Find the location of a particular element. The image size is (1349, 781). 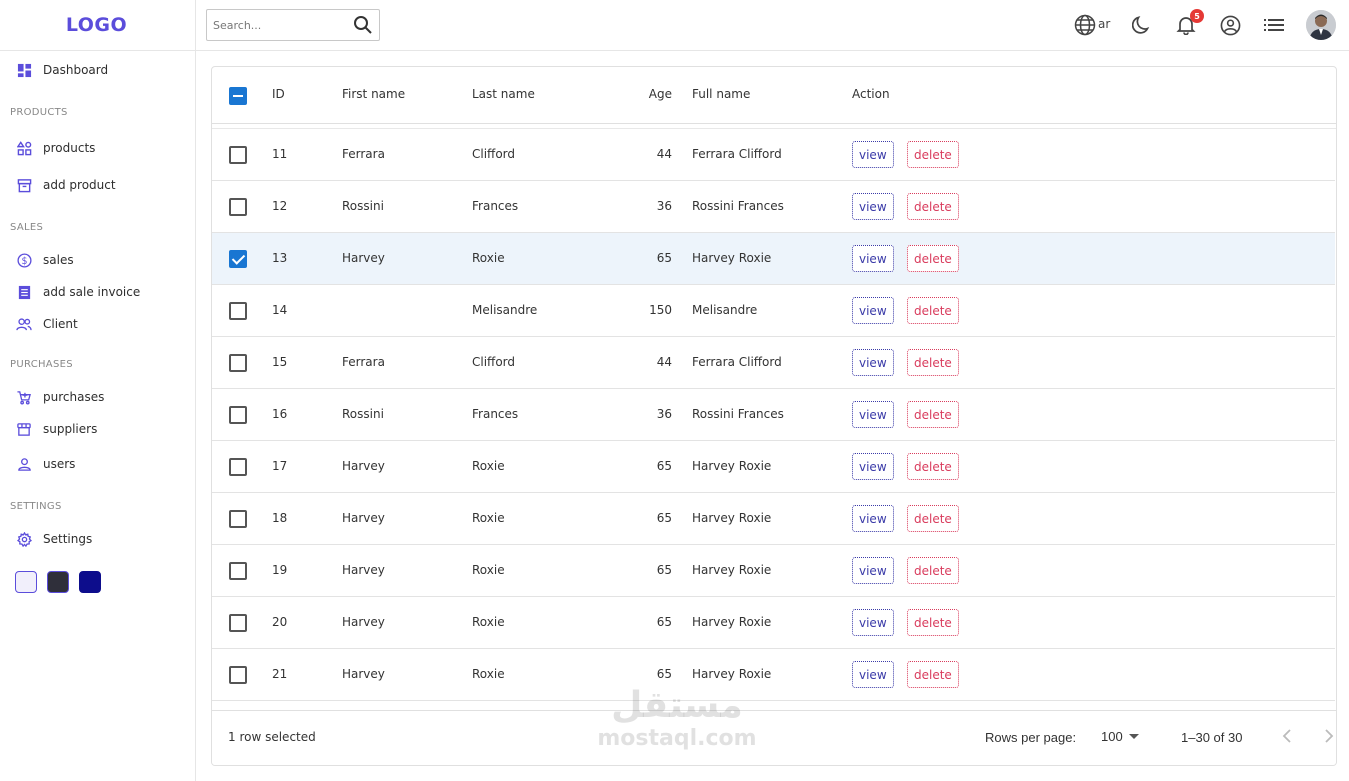

table-row: 17 Harvey Roxie 65 Harvey Roxie view delete is located at coordinates (773, 467).